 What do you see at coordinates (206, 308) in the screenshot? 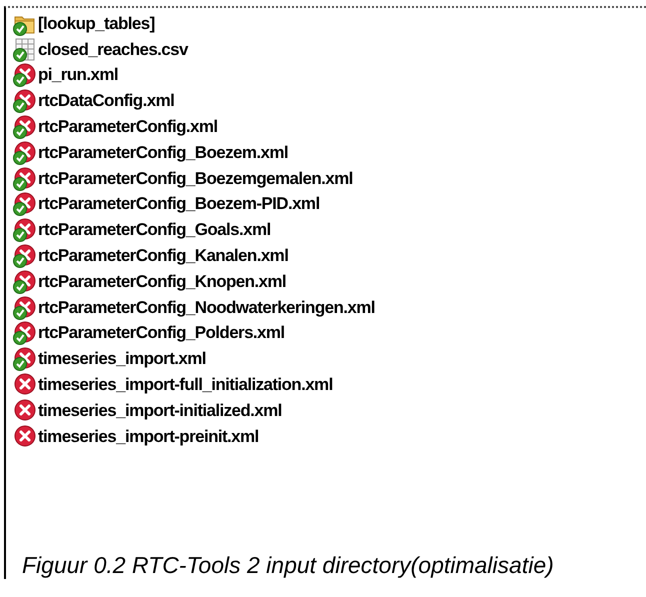
I see `file-name: rtcParameterConfig_Noodwaterkeringen.xml` at bounding box center [206, 308].